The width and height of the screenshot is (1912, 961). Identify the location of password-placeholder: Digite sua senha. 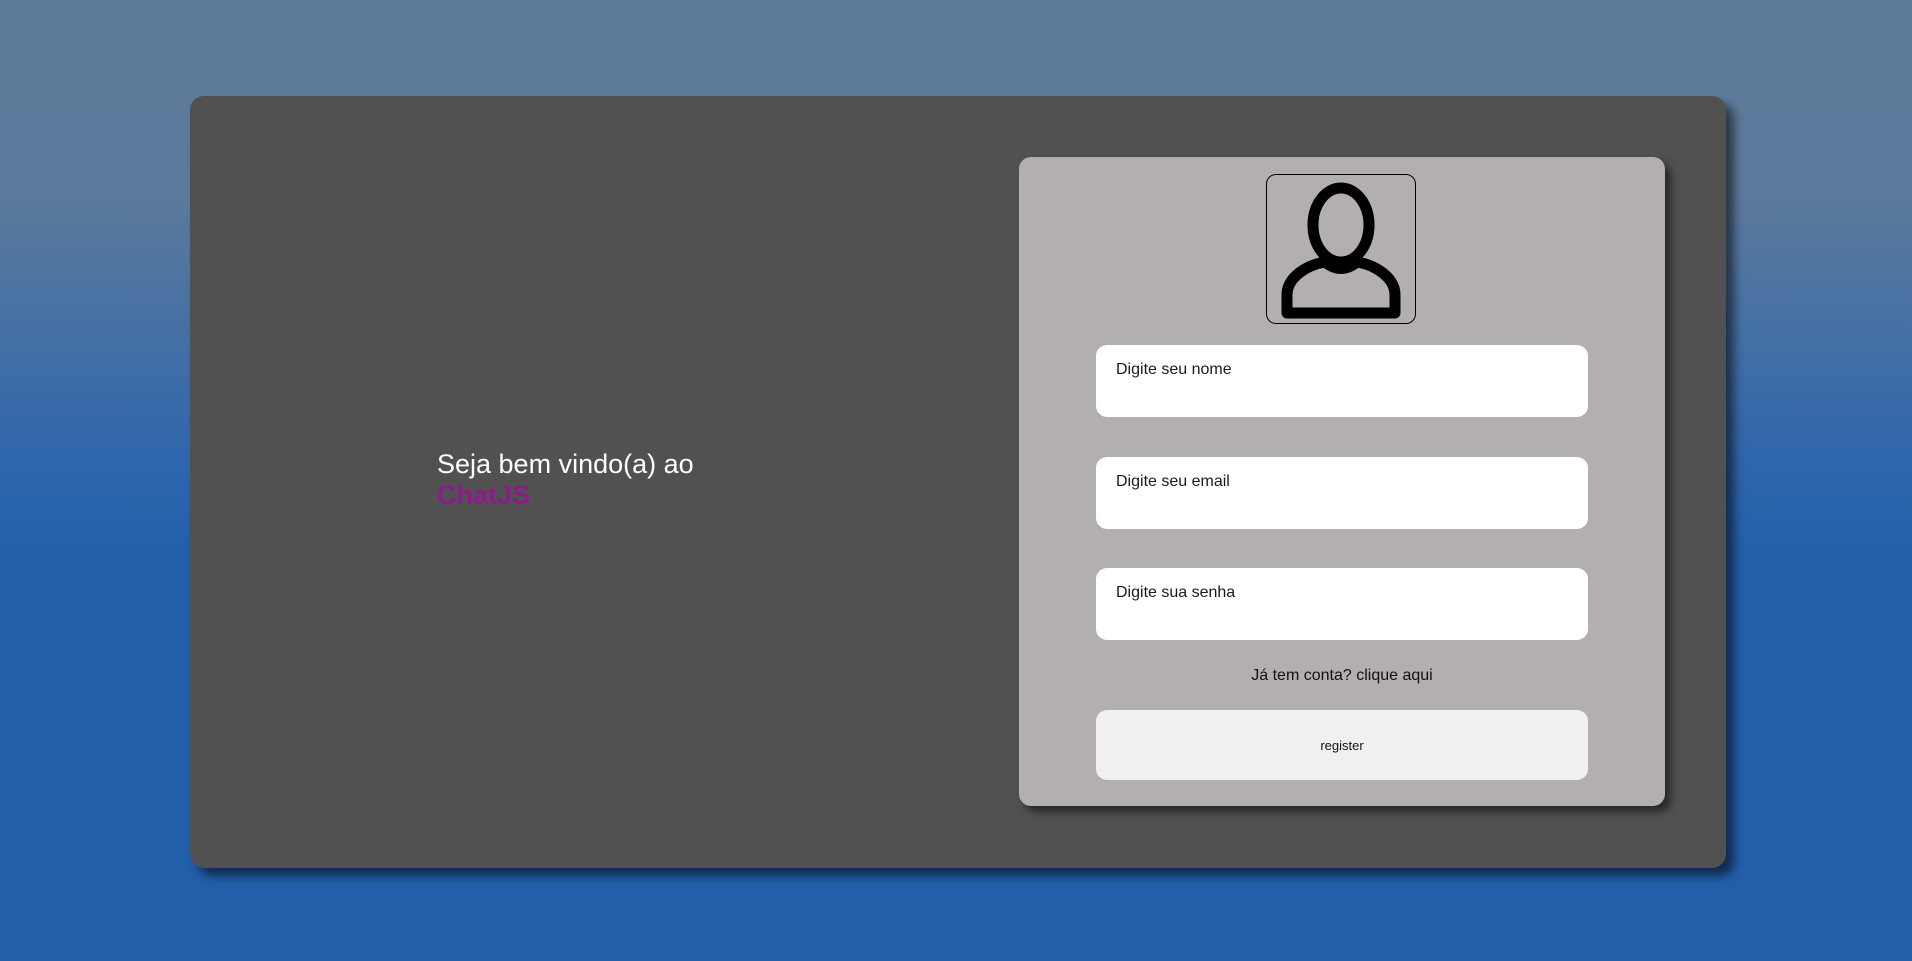
(1176, 592).